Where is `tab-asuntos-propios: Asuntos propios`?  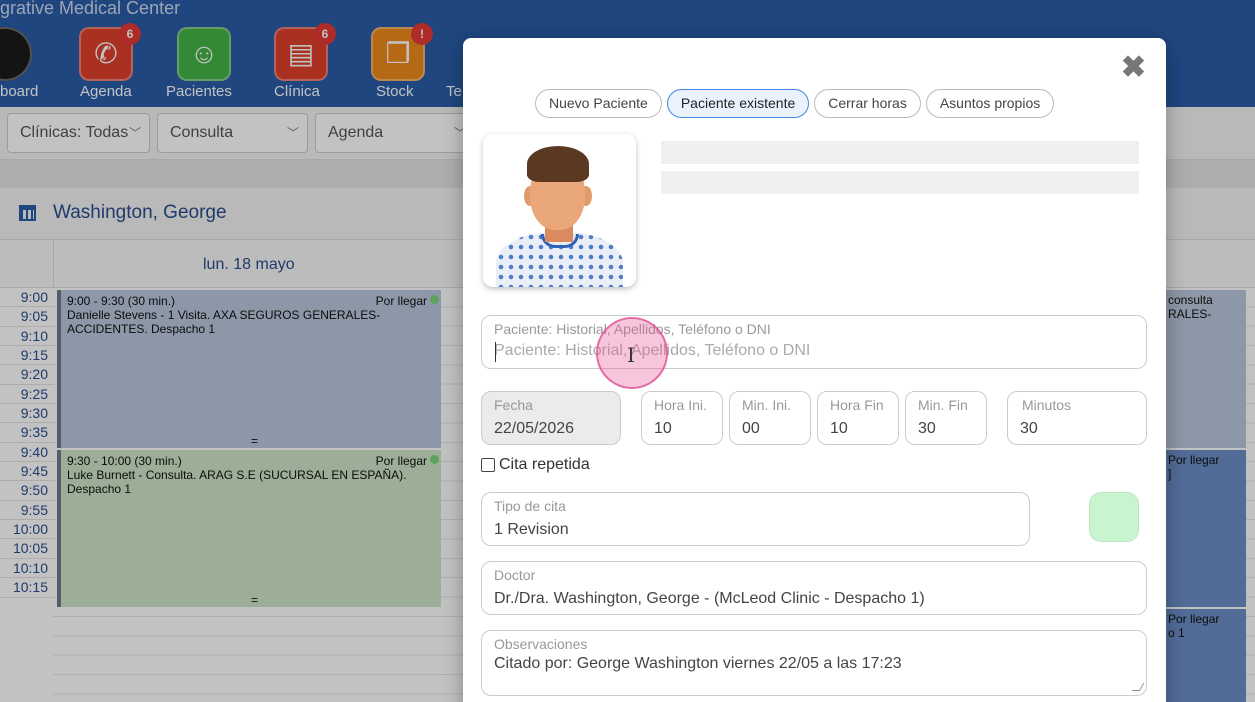
tab-asuntos-propios: Asuntos propios is located at coordinates (990, 103).